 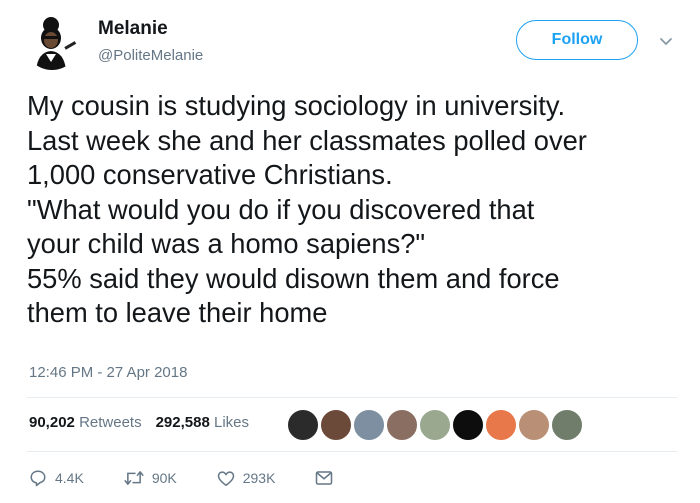 What do you see at coordinates (110, 422) in the screenshot?
I see `retweets-label: Retweets` at bounding box center [110, 422].